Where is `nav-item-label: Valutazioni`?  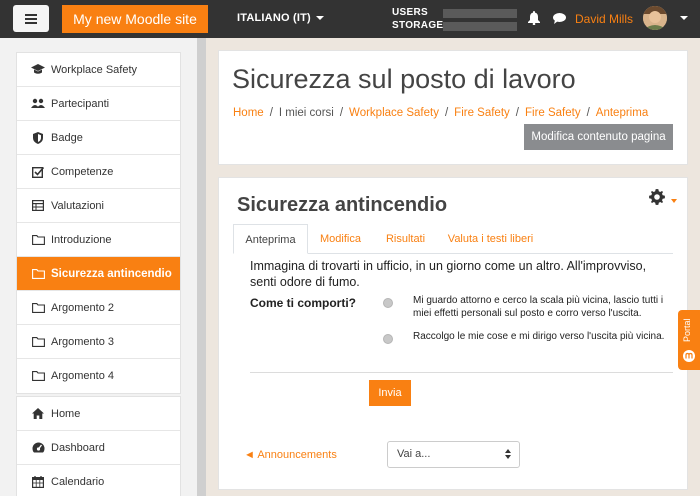
nav-item-label: Valutazioni is located at coordinates (77, 205).